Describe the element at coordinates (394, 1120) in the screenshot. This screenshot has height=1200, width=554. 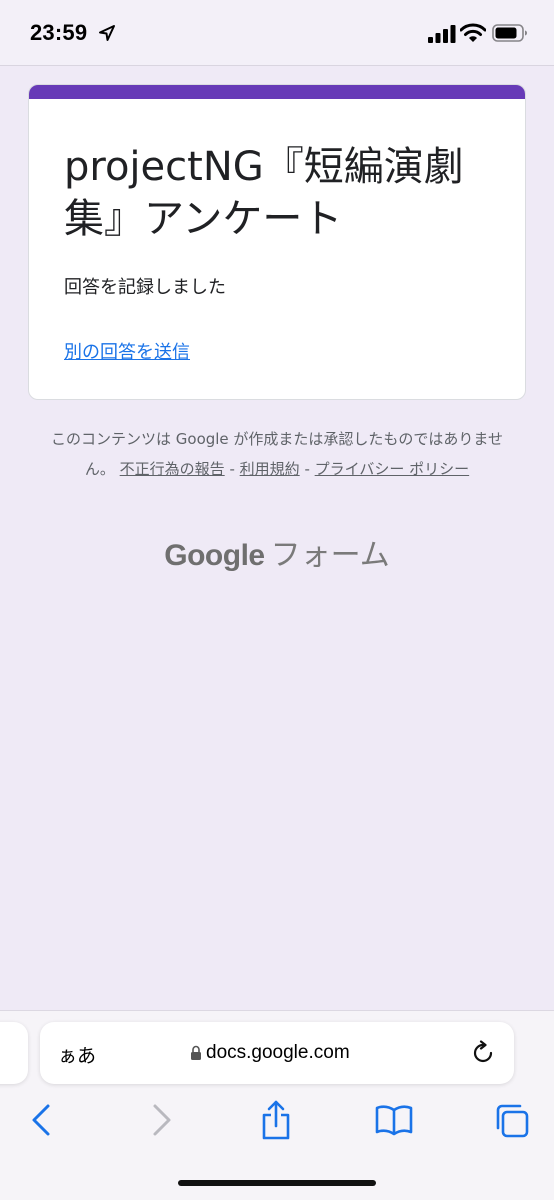
I see `book-icon` at that location.